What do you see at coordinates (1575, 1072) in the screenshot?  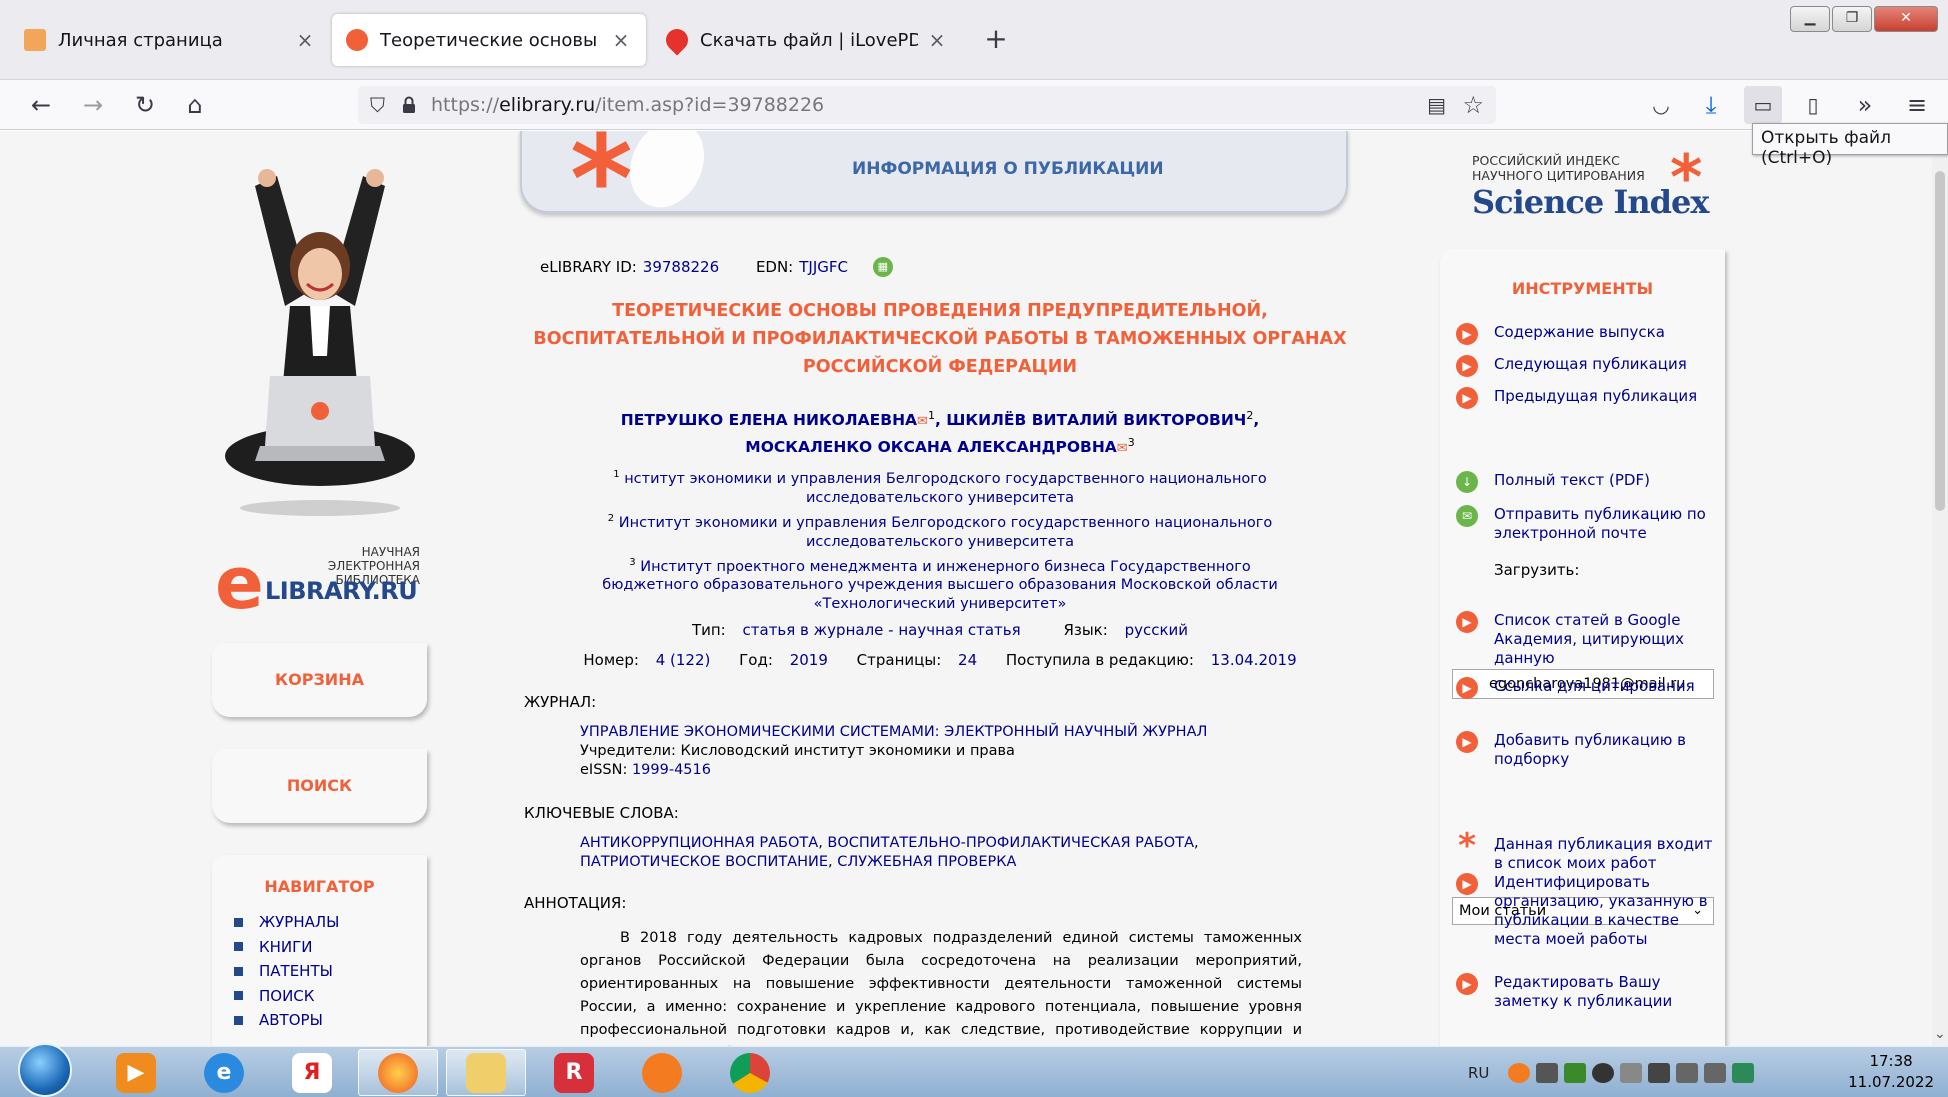 I see `nvidia-icon` at bounding box center [1575, 1072].